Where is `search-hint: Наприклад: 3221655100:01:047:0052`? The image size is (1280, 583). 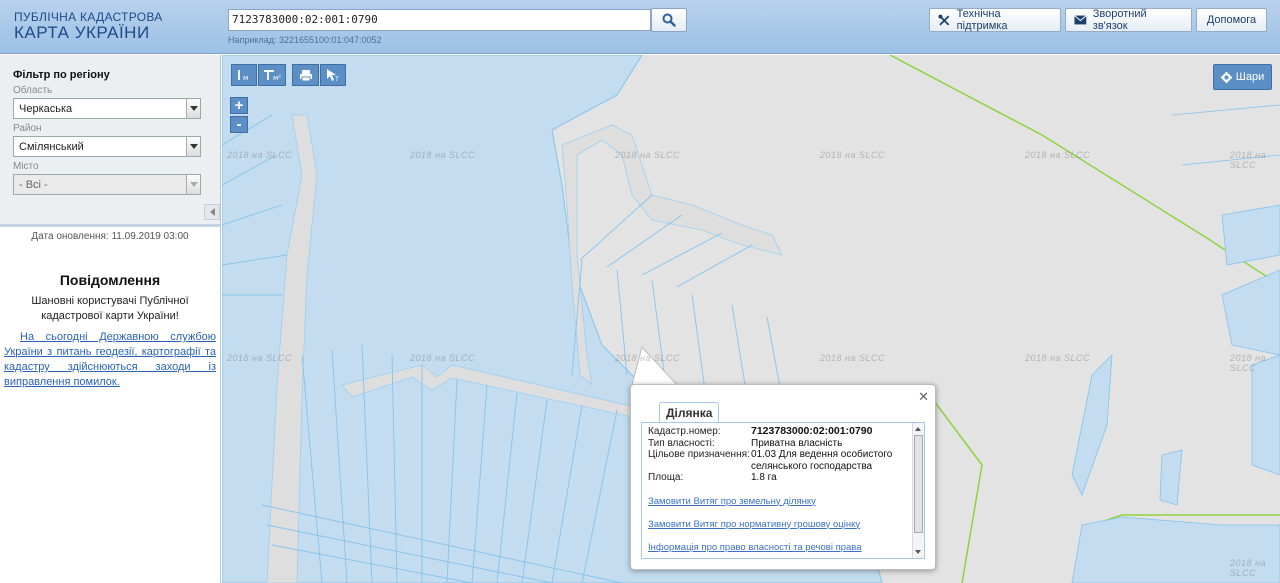 search-hint: Наприклад: 3221655100:01:047:0052 is located at coordinates (305, 40).